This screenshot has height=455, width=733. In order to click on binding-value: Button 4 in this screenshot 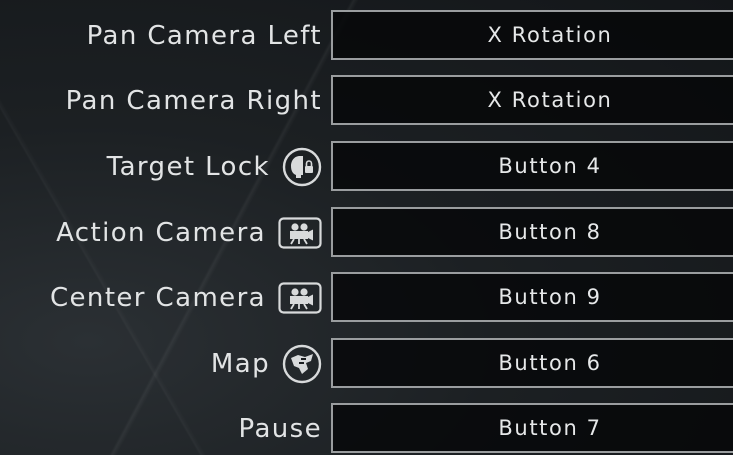, I will do `click(550, 166)`.